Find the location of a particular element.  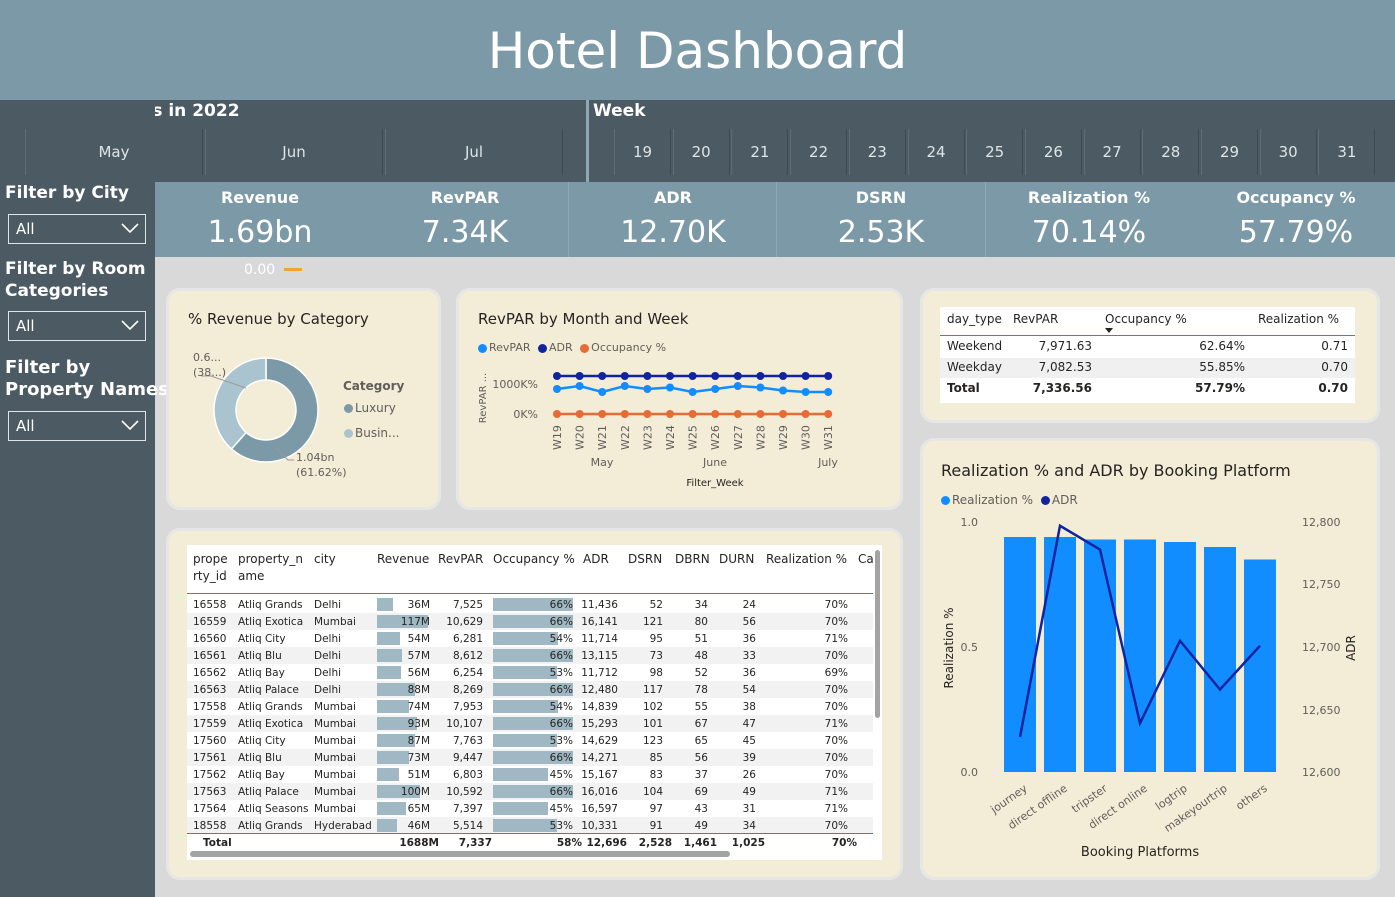

point-adr-W29 is located at coordinates (783, 376).